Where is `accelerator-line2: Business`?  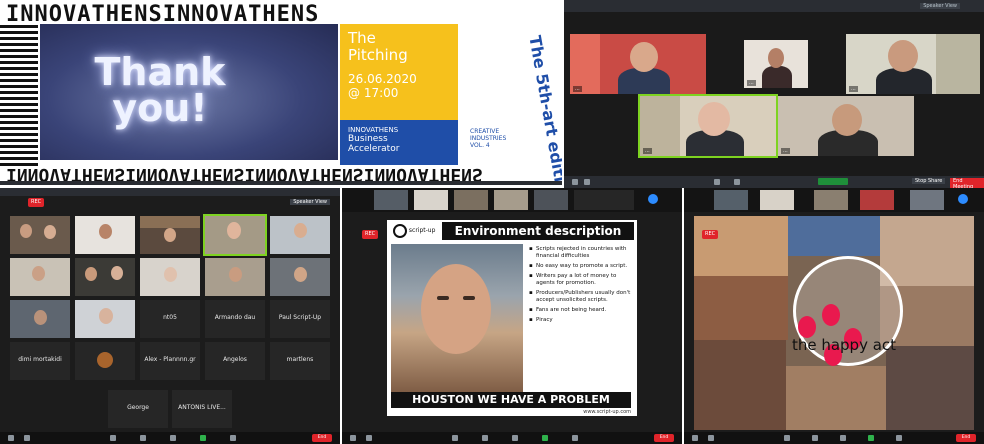 accelerator-line2: Business is located at coordinates (368, 139).